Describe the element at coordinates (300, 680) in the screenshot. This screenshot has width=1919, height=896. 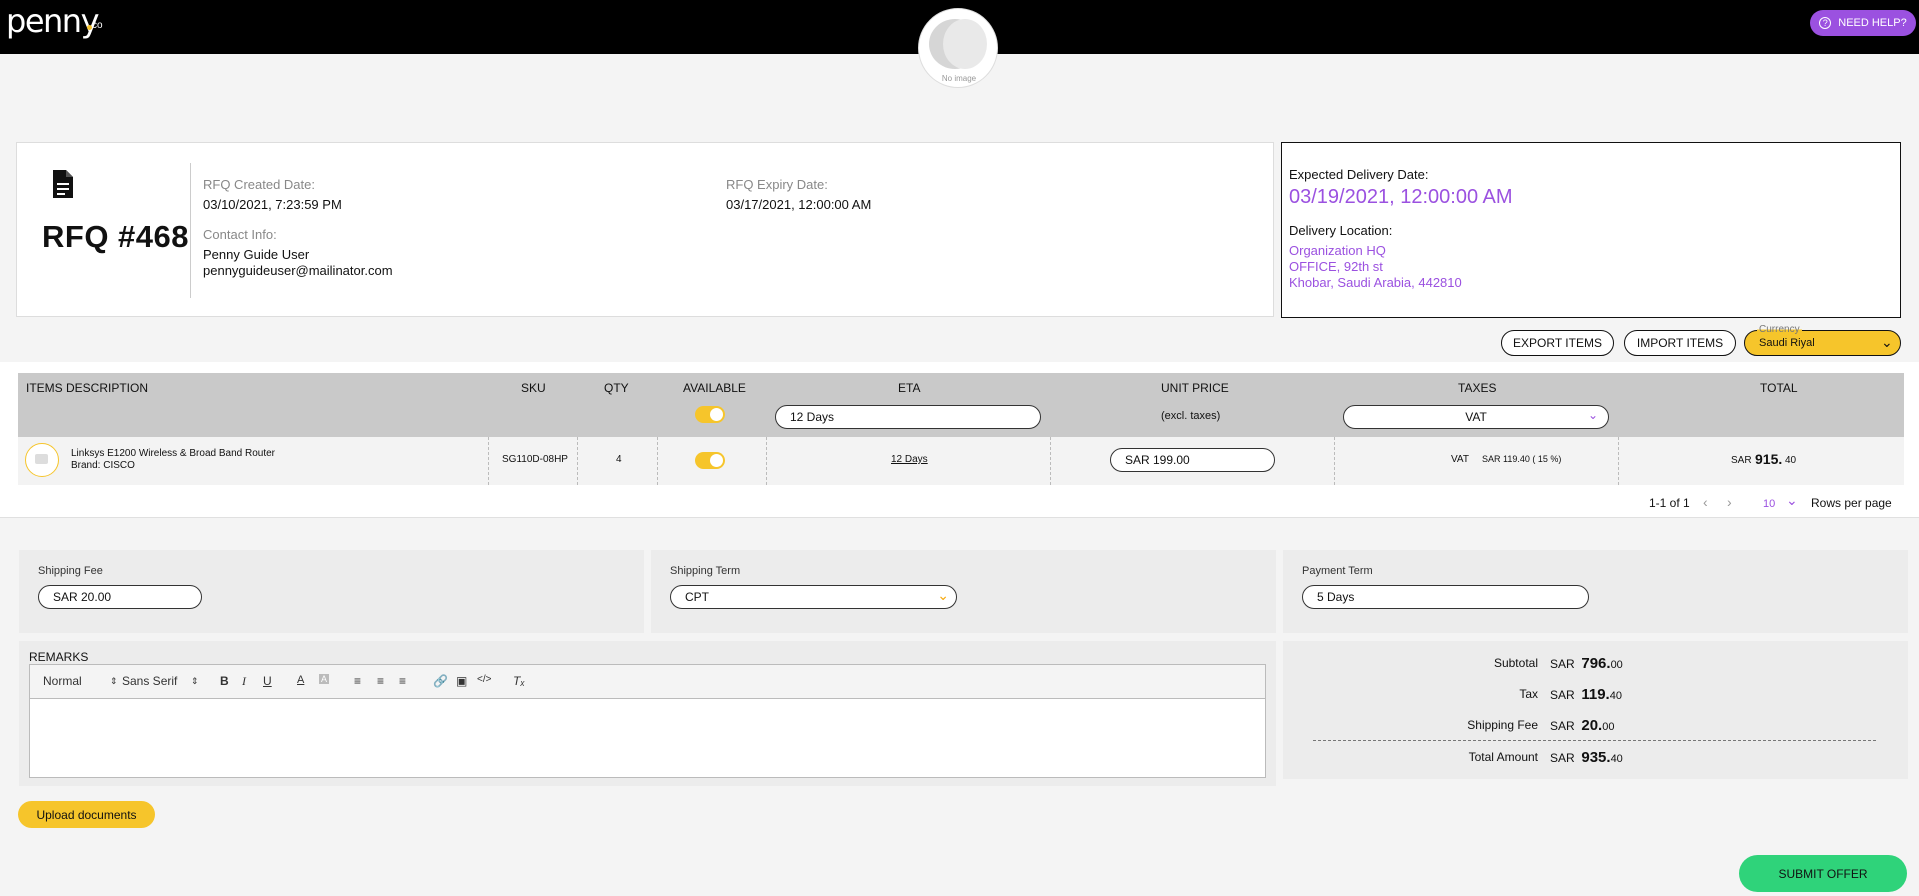
I see `text-color-icon: A` at that location.